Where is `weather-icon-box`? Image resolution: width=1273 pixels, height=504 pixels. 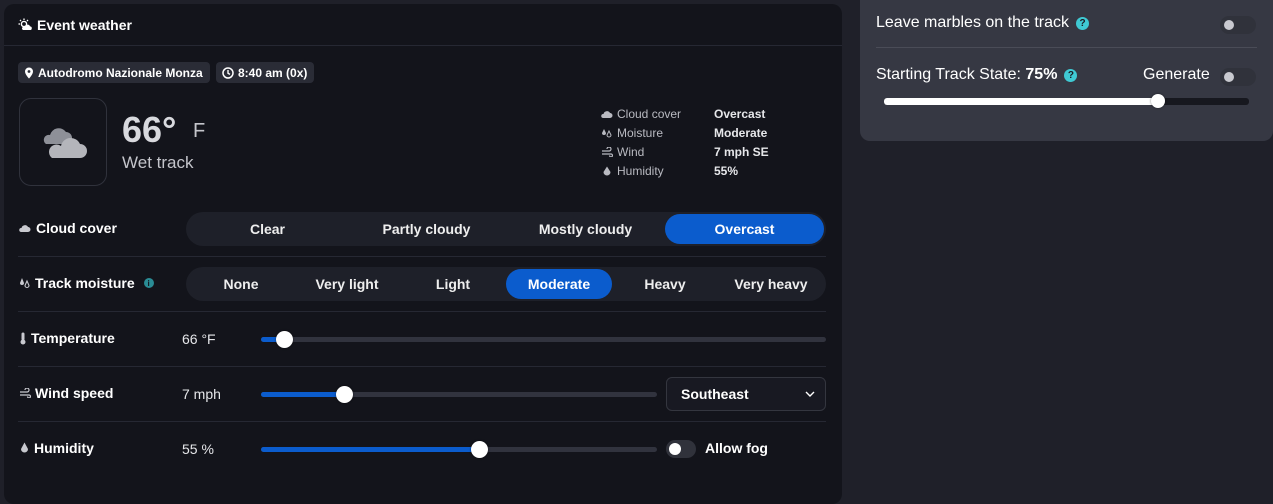 weather-icon-box is located at coordinates (63, 142).